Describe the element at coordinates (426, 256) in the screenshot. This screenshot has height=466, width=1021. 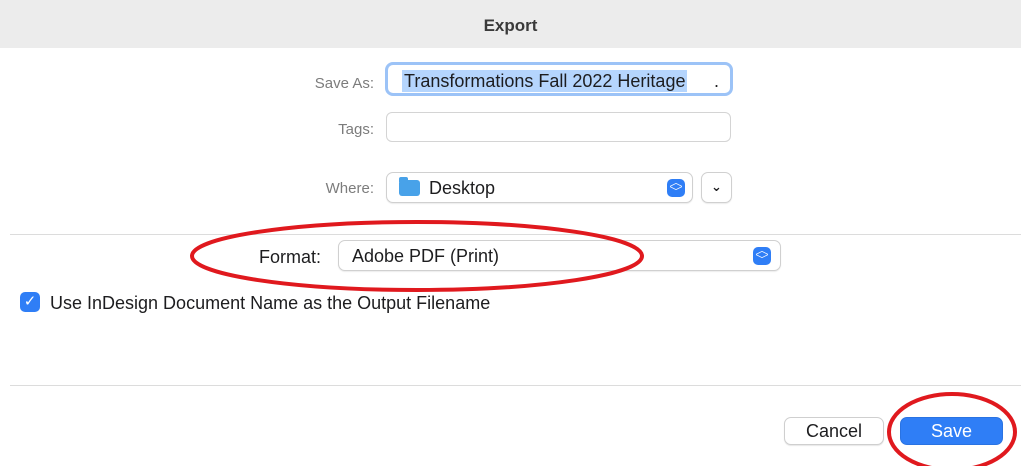
I see `format-value: Adobe PDF (Print)` at that location.